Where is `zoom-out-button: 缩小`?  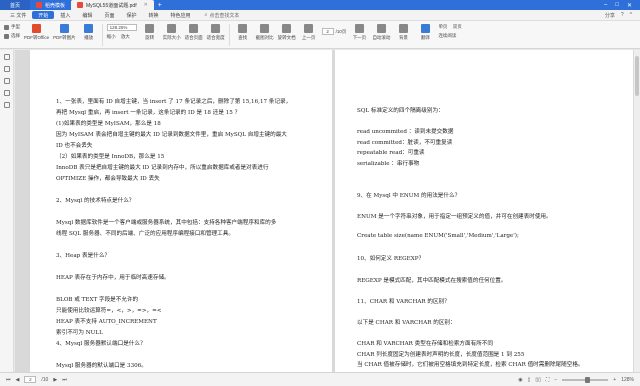
zoom-out-button: 缩小 is located at coordinates (111, 37).